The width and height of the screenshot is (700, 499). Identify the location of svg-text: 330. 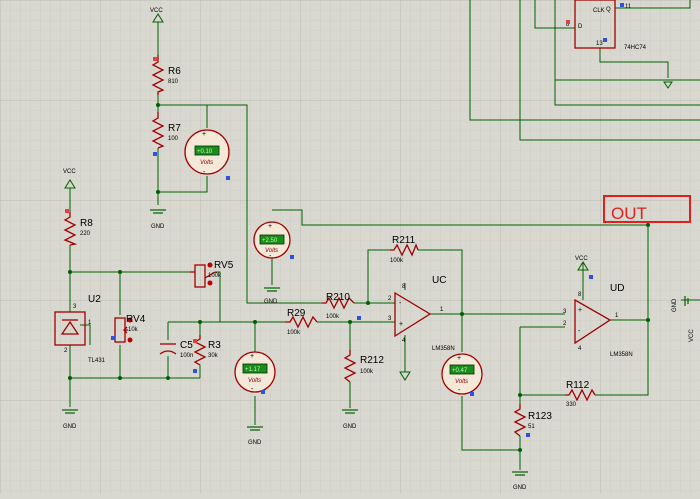
(571, 405).